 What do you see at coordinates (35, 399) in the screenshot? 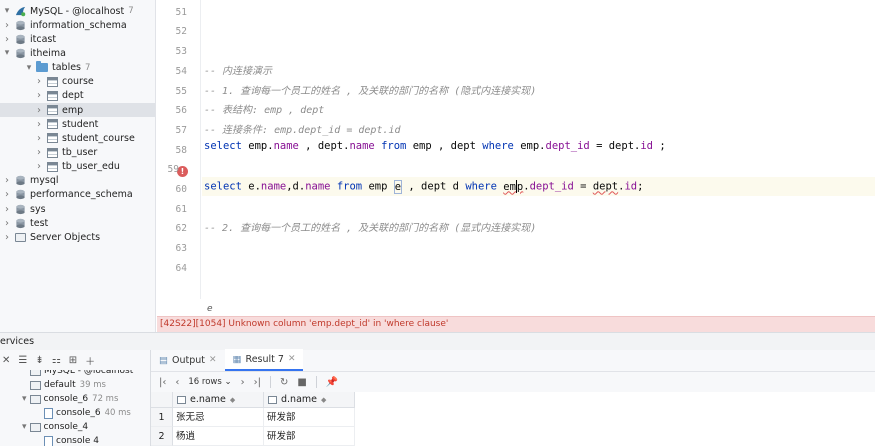
I see `console-icon` at bounding box center [35, 399].